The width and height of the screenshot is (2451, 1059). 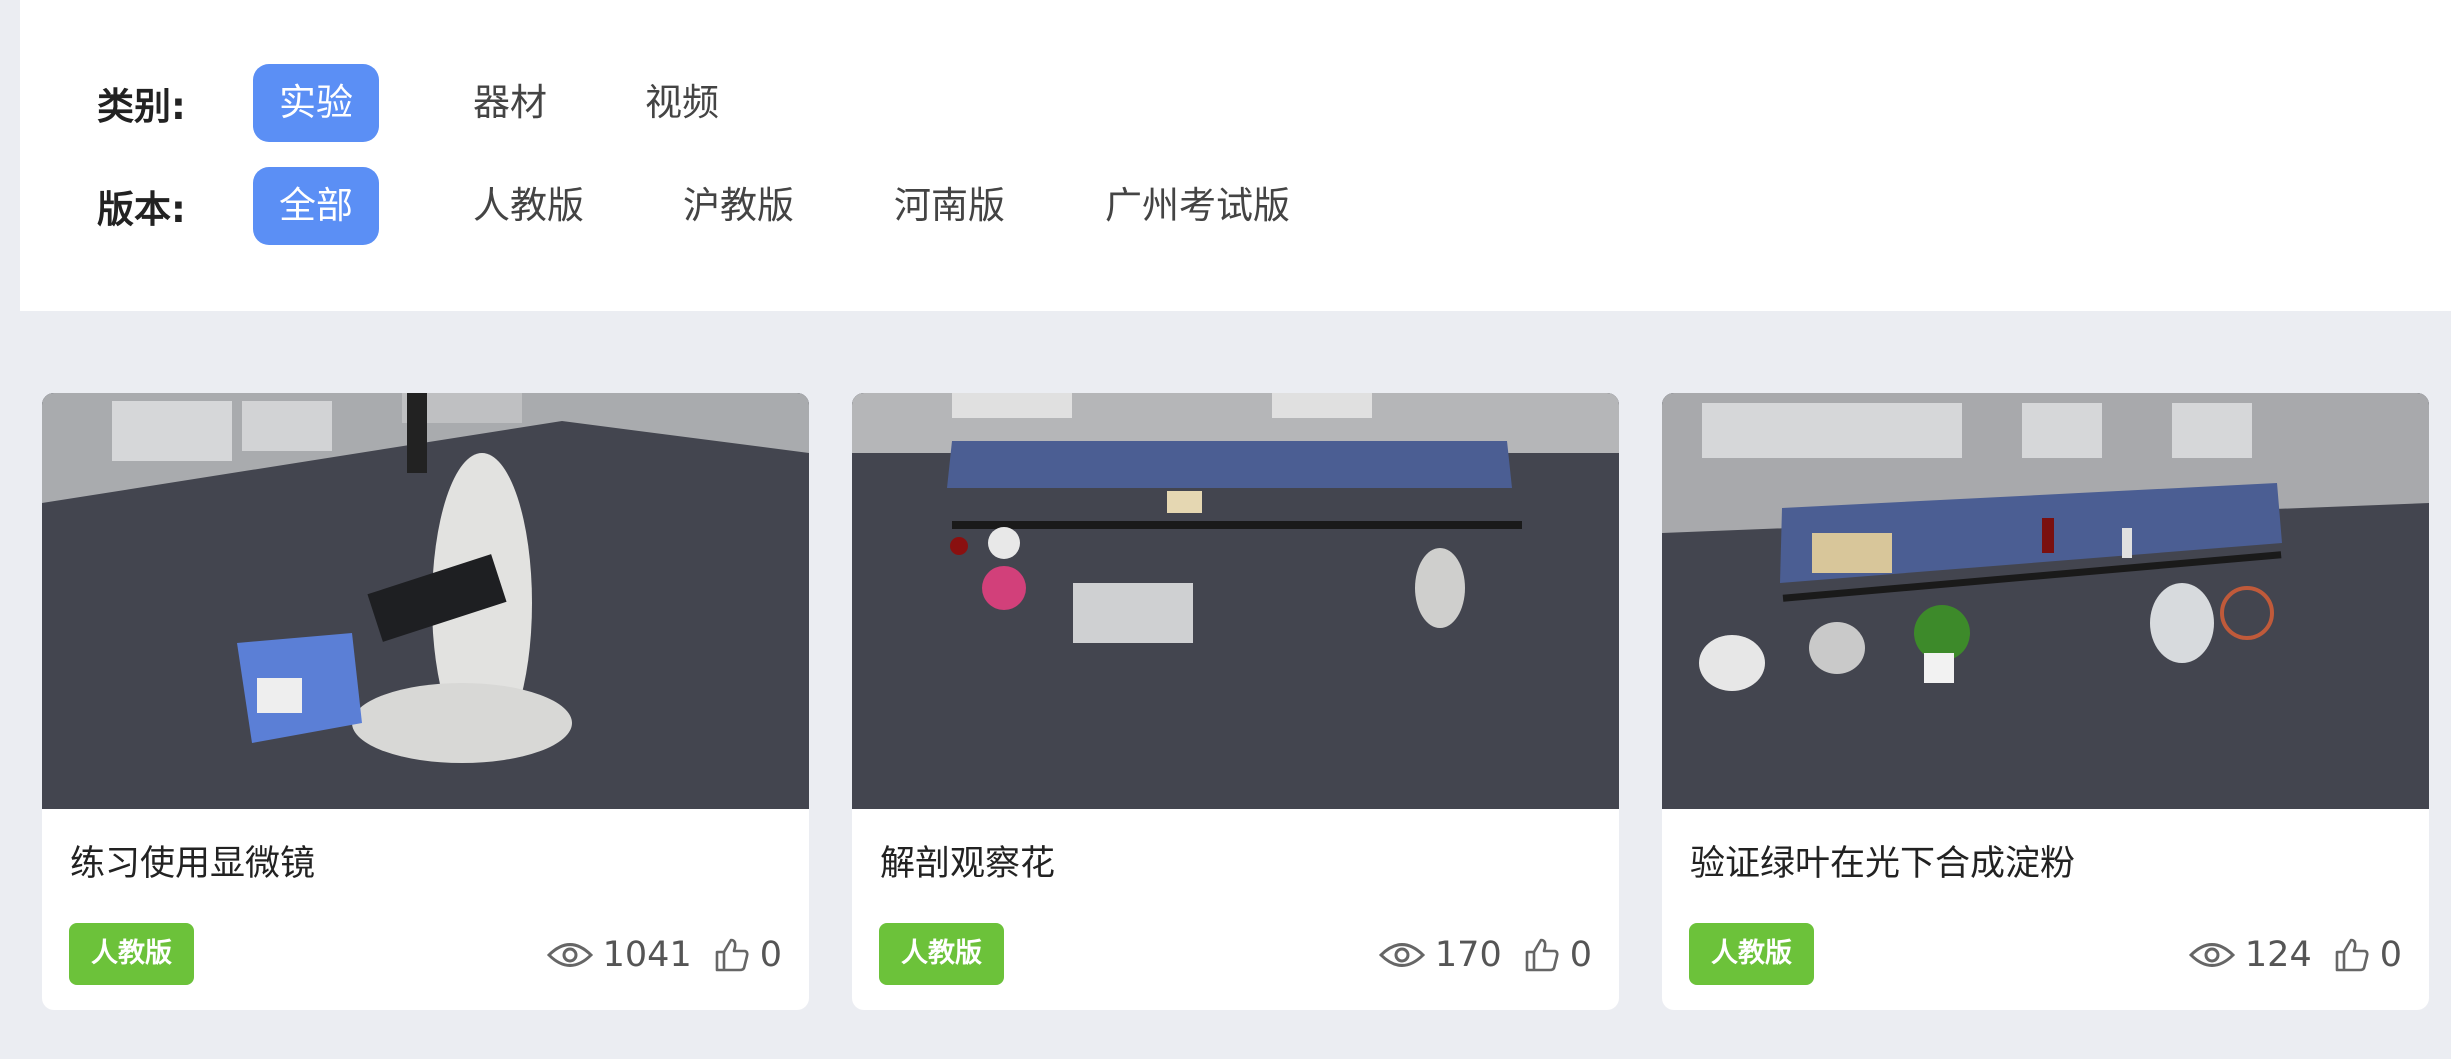 I want to click on version-option-henan: 河南版, so click(x=949, y=206).